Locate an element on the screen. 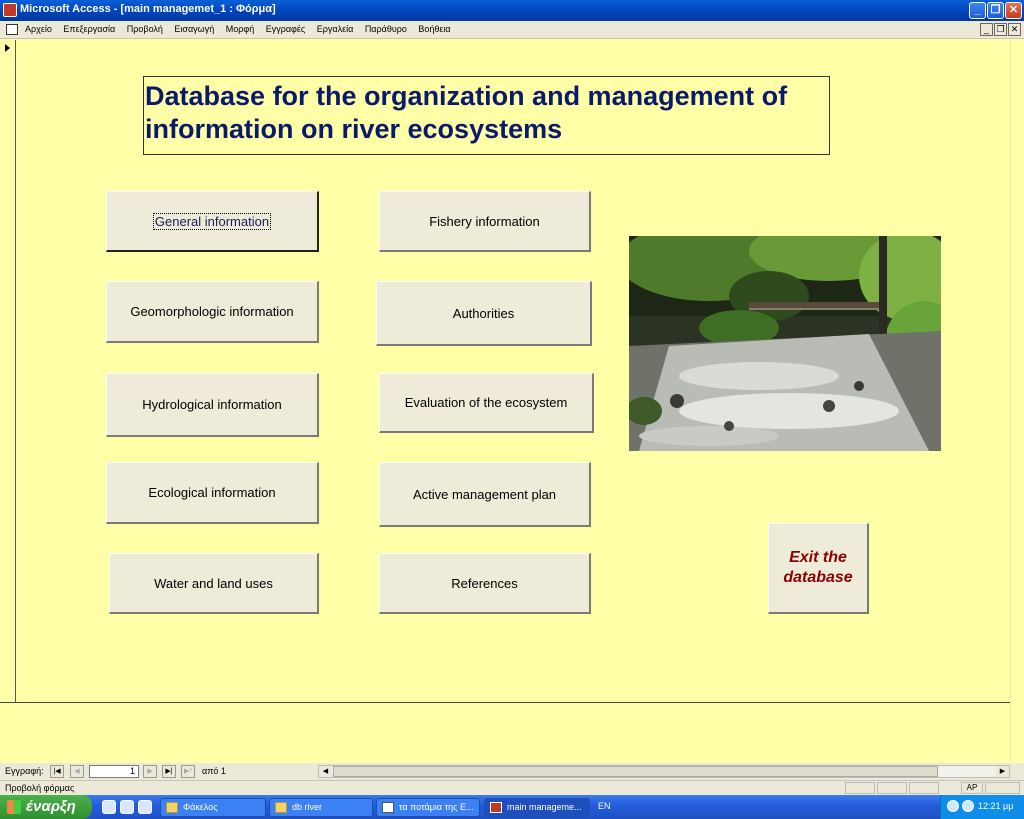 This screenshot has height=819, width=1024. water-land-uses-label: Water and land uses is located at coordinates (213, 583).